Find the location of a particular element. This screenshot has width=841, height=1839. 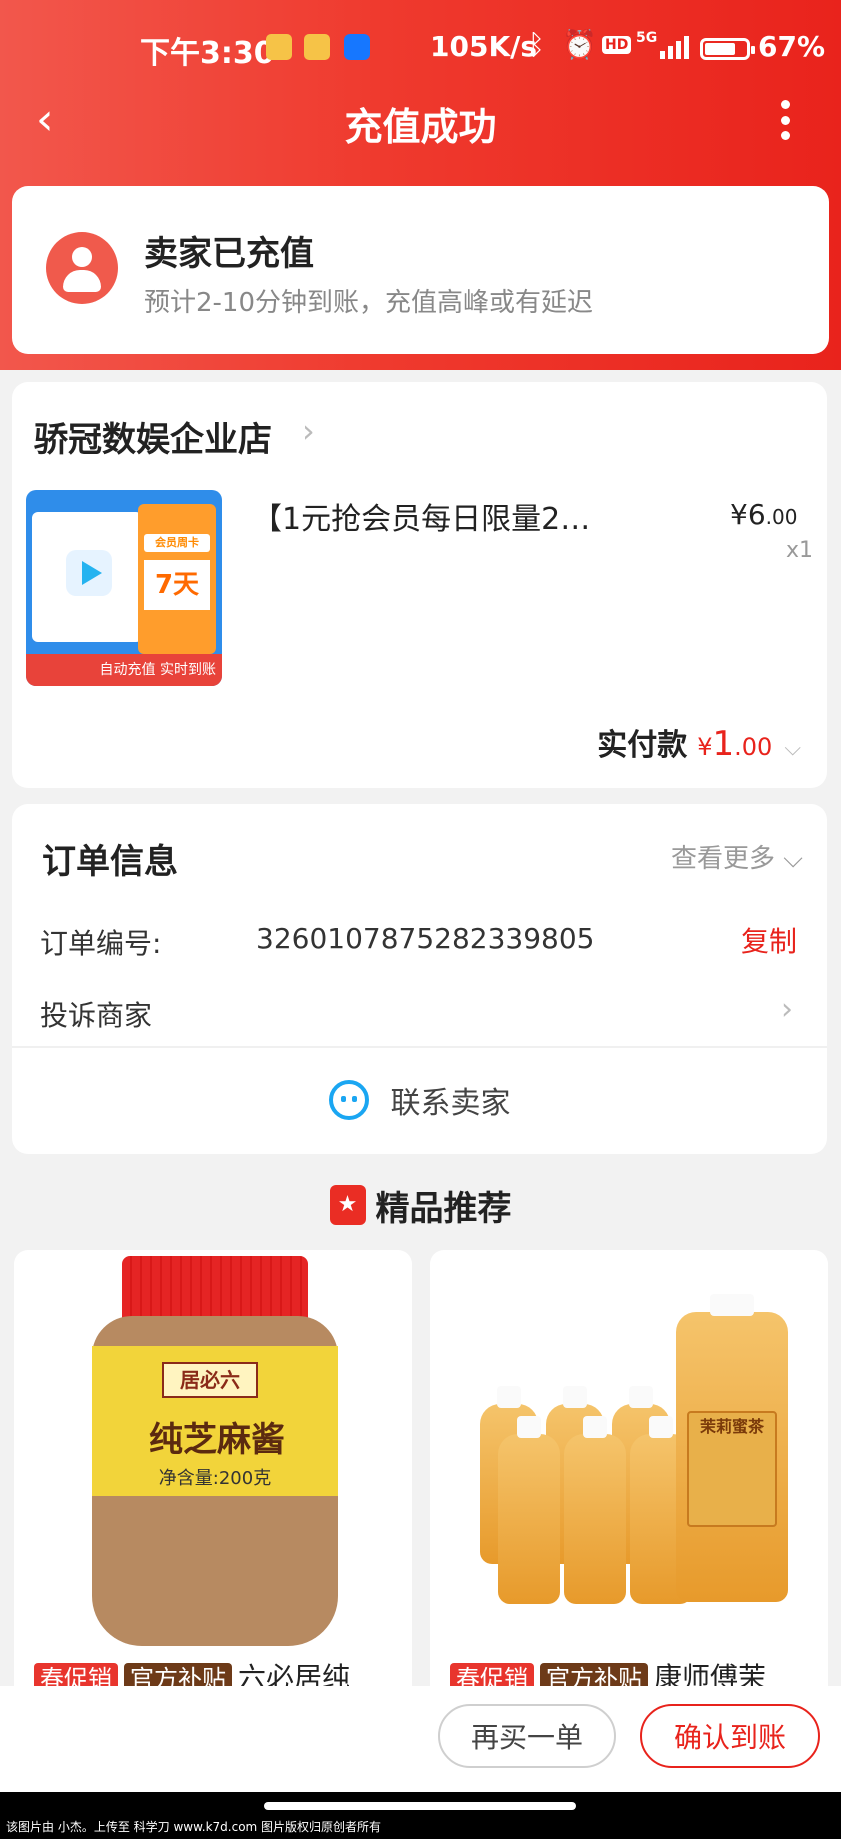

status-subtitle: 预计2-10分钟到账，充值高峰或有延迟 is located at coordinates (369, 303).